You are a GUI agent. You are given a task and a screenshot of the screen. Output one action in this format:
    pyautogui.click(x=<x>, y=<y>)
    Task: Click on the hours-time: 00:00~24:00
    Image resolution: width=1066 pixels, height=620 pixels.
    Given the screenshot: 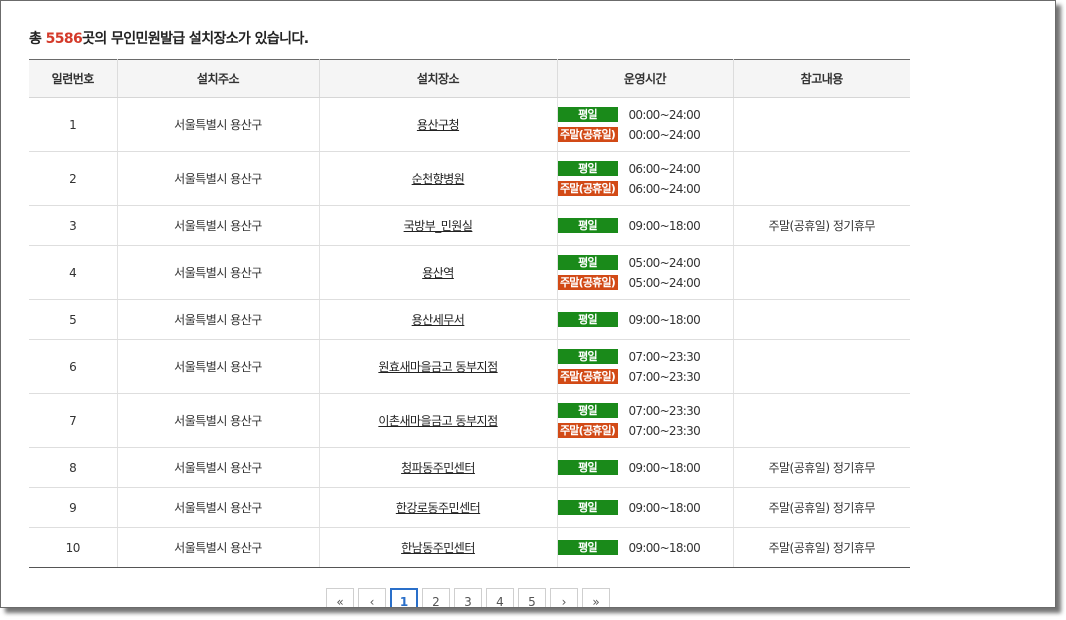 What is the action you would take?
    pyautogui.click(x=664, y=134)
    